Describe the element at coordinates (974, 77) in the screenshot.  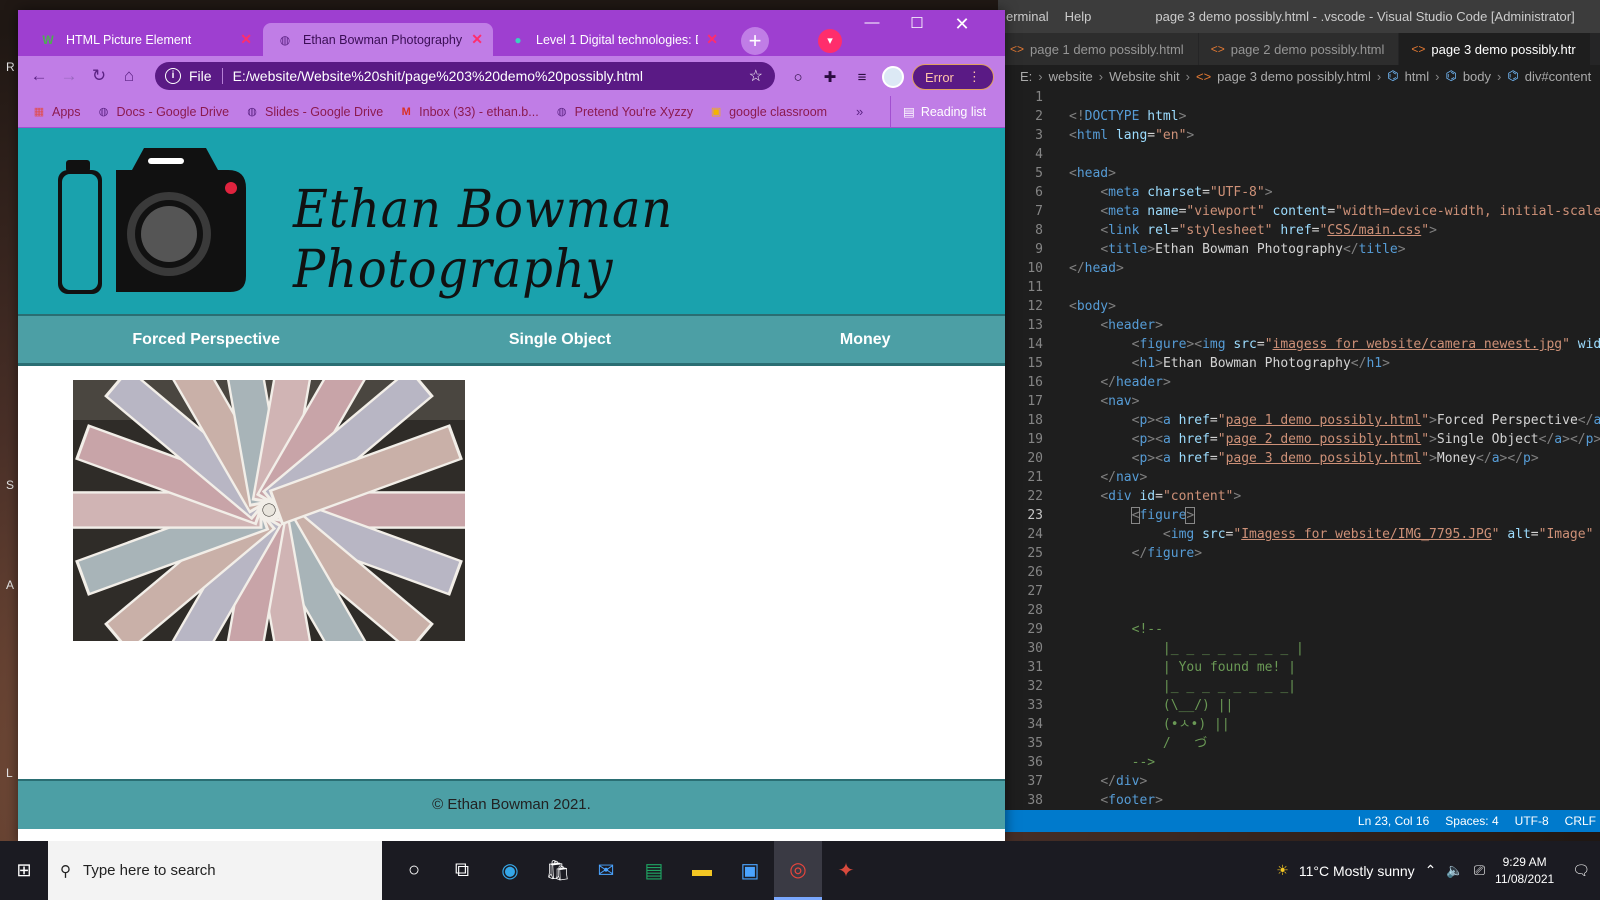
I see `kebab-menu-icon: ⋮` at that location.